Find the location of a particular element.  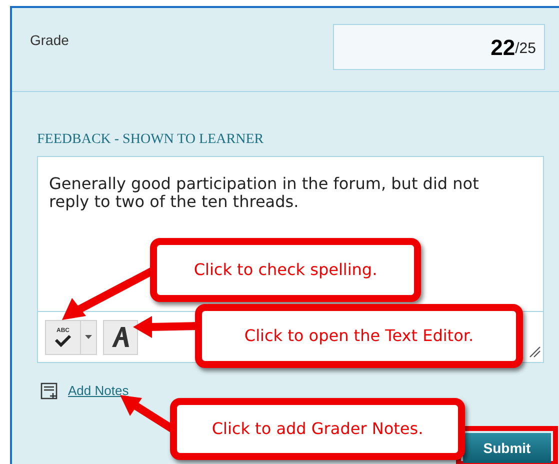

submit-button: Submit is located at coordinates (507, 448).